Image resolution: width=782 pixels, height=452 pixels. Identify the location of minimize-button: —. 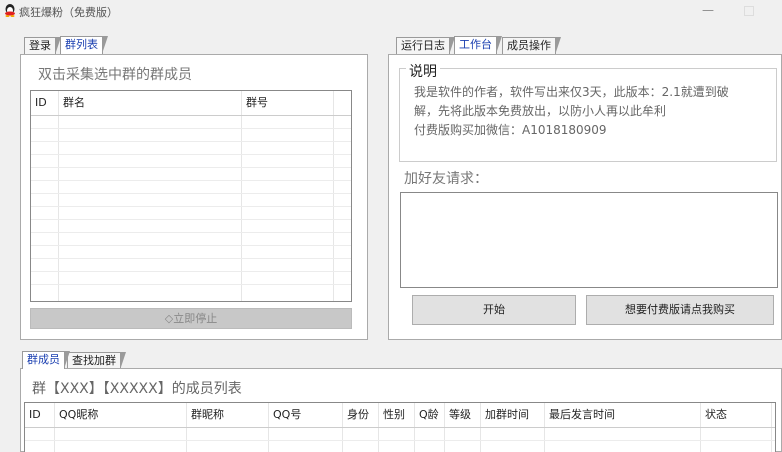
(708, 10).